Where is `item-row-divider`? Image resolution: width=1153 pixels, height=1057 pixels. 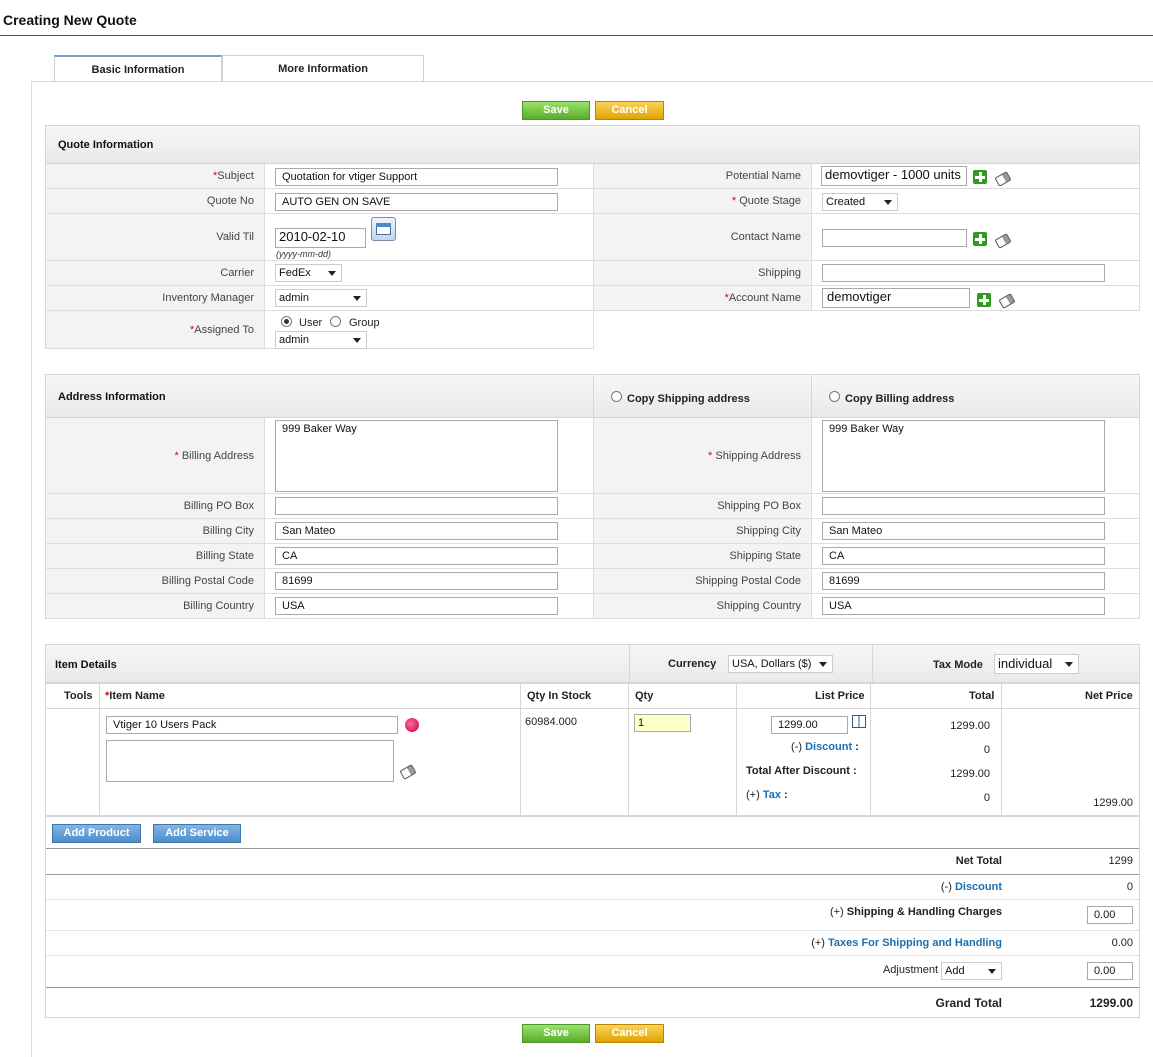
item-row-divider is located at coordinates (592, 816).